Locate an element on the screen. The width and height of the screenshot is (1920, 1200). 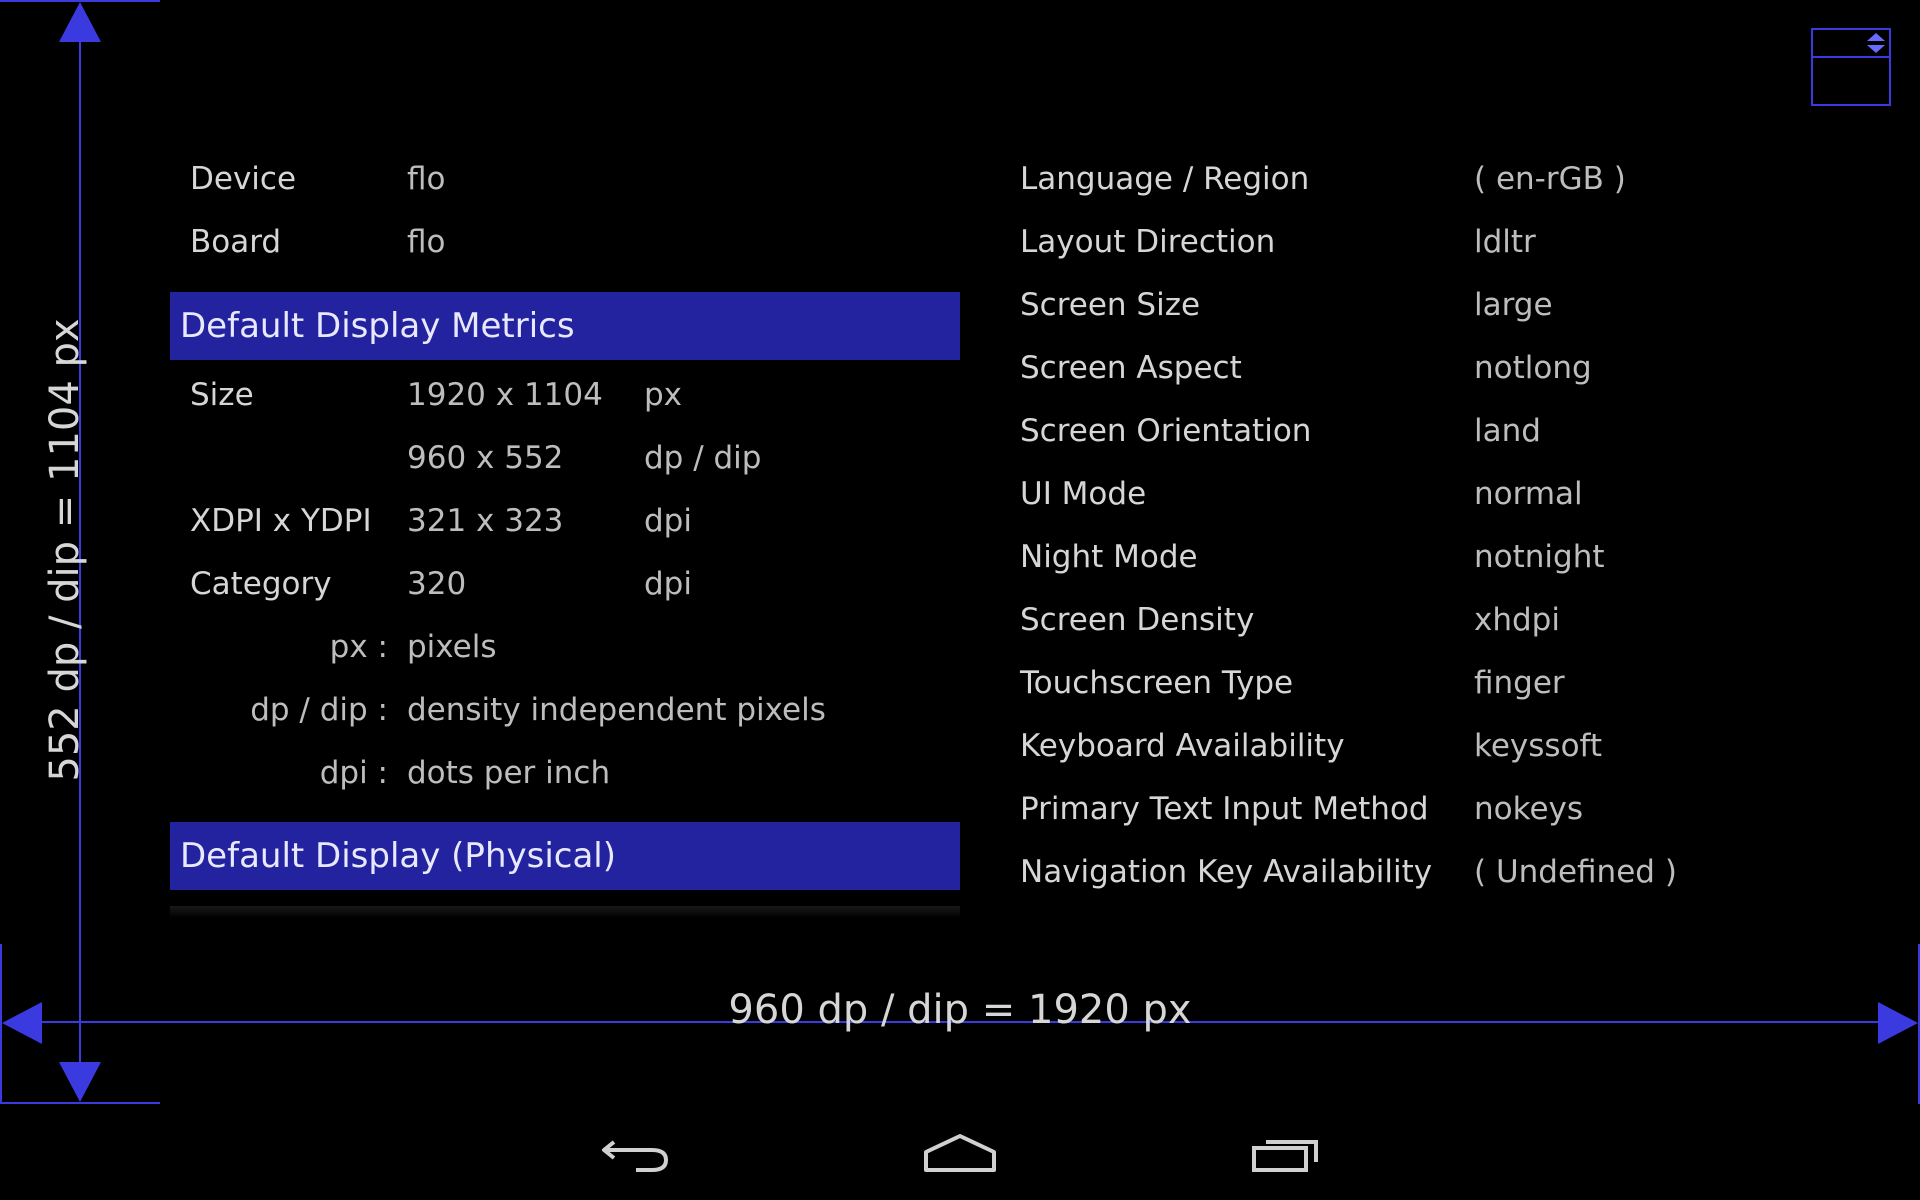
config-label-4: Screen Orientation is located at coordinates (1166, 431).